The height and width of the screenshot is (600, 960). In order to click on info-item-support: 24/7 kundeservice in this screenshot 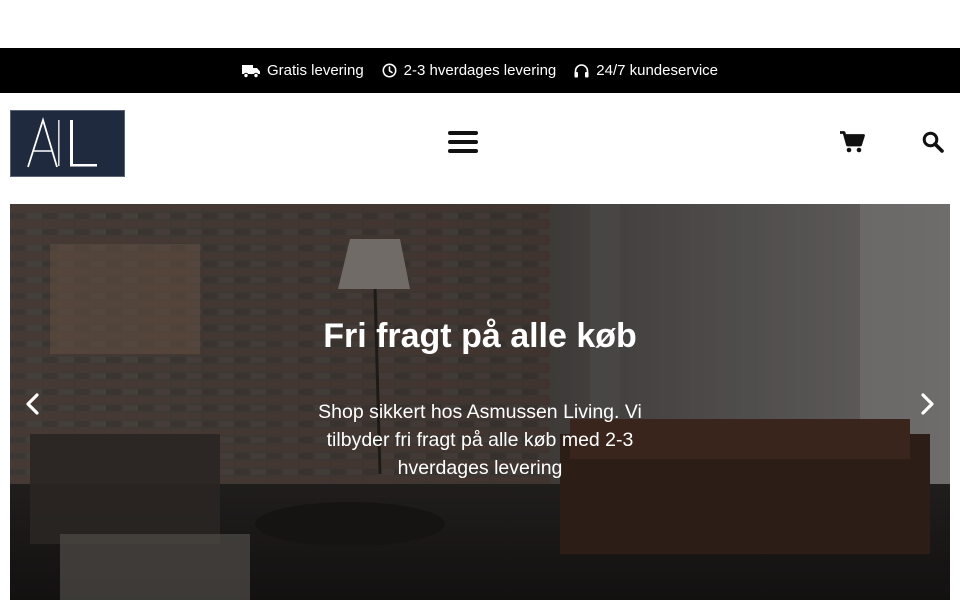, I will do `click(646, 70)`.